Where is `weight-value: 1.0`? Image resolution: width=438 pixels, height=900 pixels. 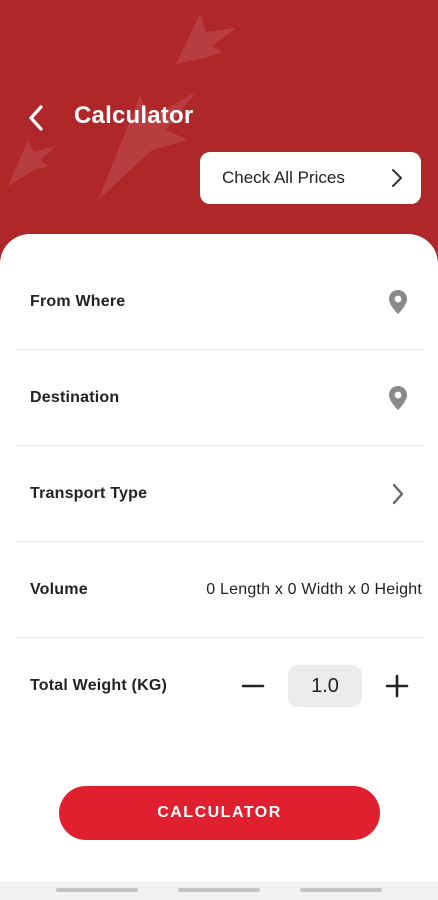
weight-value: 1.0 is located at coordinates (325, 686).